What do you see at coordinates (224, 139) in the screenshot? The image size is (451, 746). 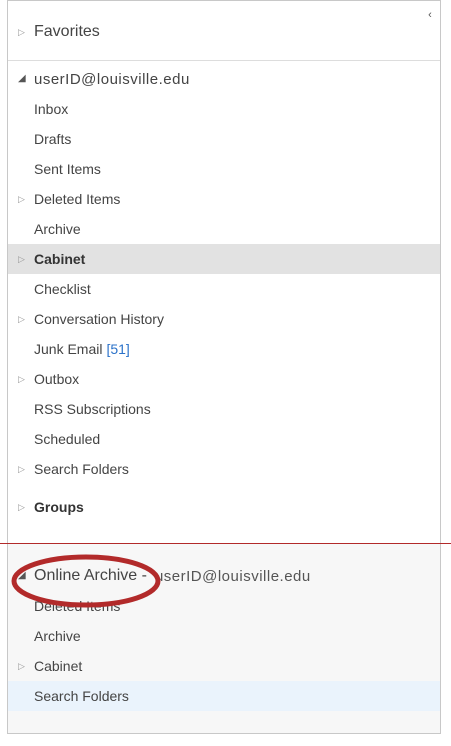 I see `folder-item-drafts: Drafts` at bounding box center [224, 139].